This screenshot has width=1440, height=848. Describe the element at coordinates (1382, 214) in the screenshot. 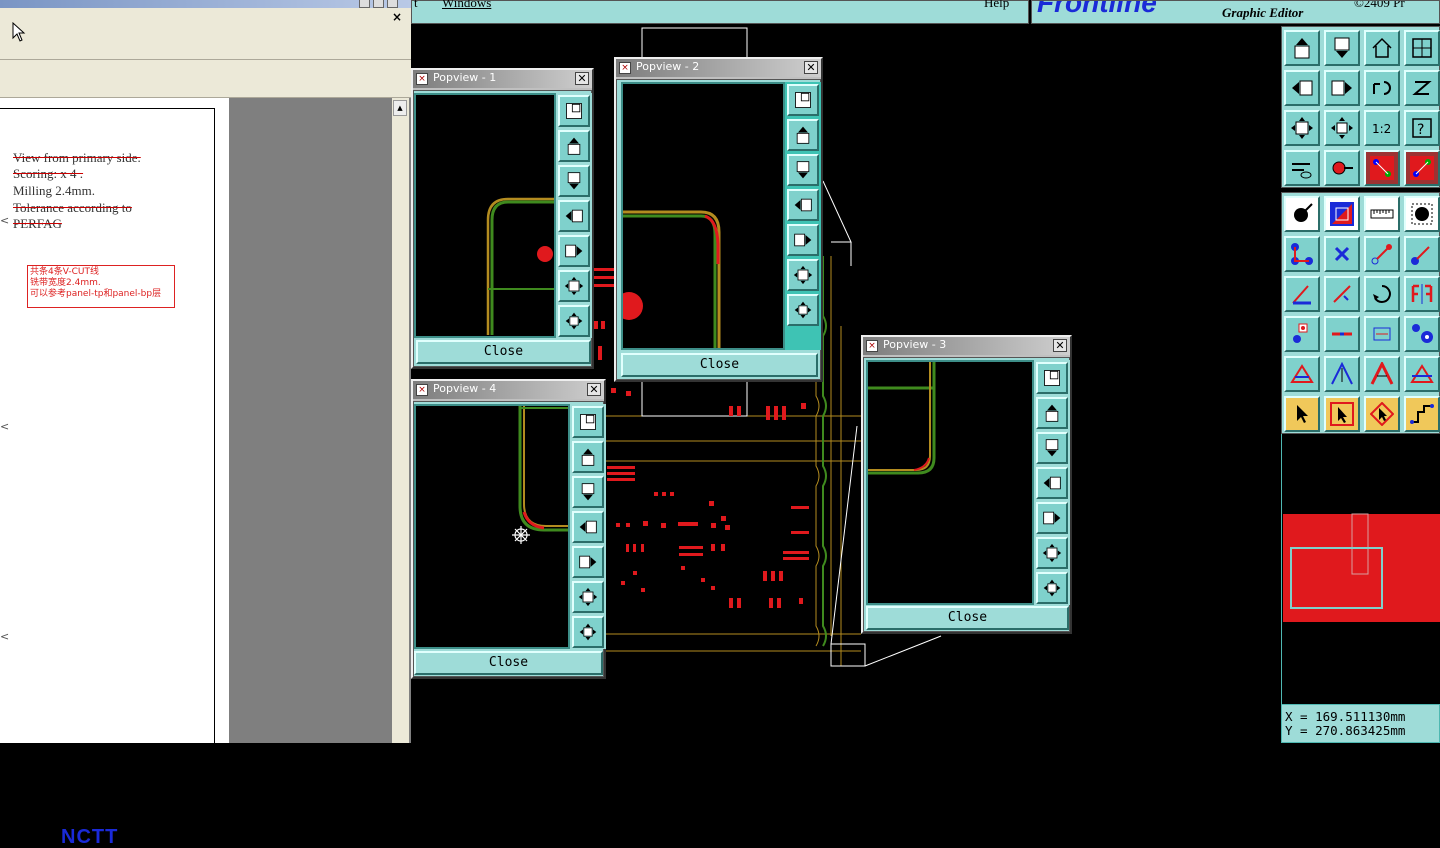

I see `ruler-button` at that location.